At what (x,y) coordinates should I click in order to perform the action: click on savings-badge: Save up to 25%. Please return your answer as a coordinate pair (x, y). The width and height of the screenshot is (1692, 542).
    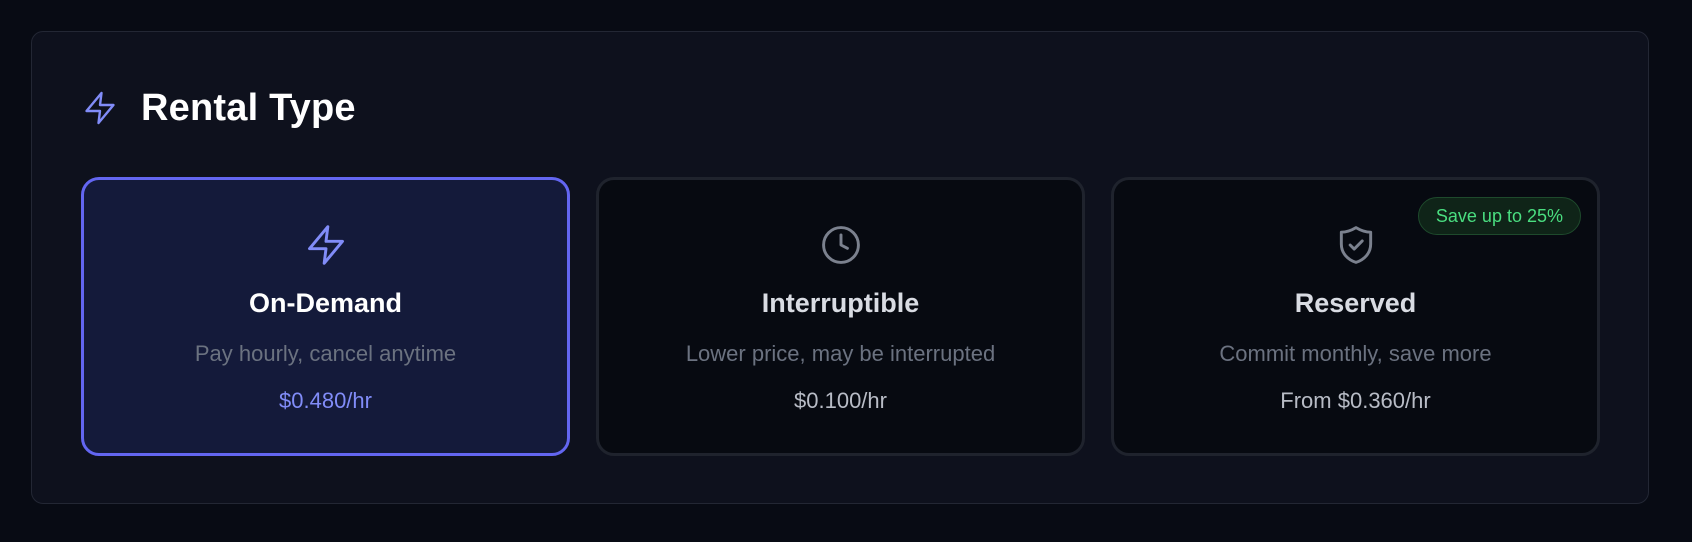
    Looking at the image, I should click on (1499, 216).